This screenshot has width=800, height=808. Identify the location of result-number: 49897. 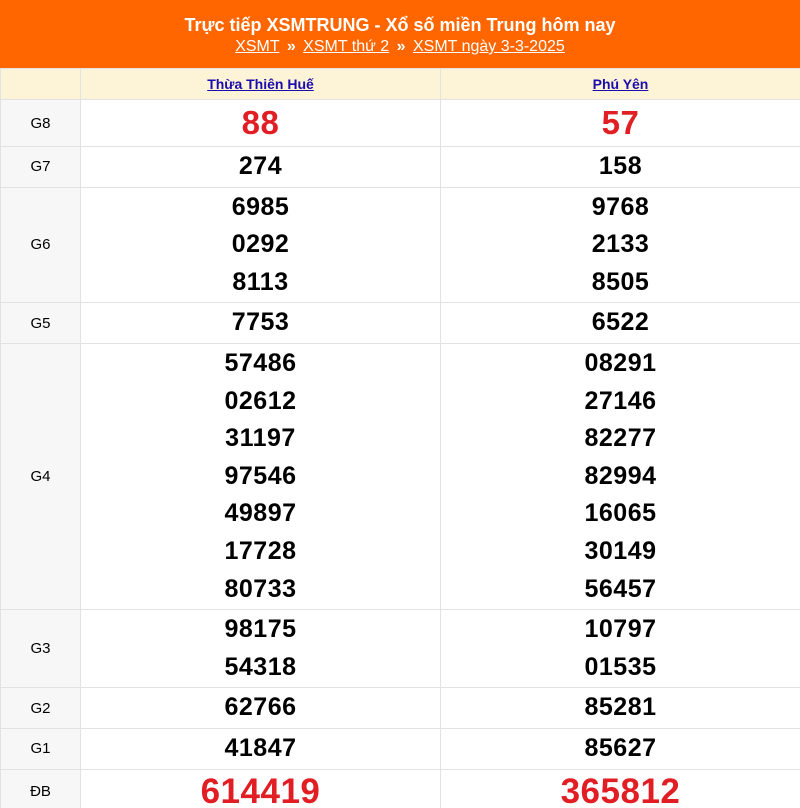
(260, 513).